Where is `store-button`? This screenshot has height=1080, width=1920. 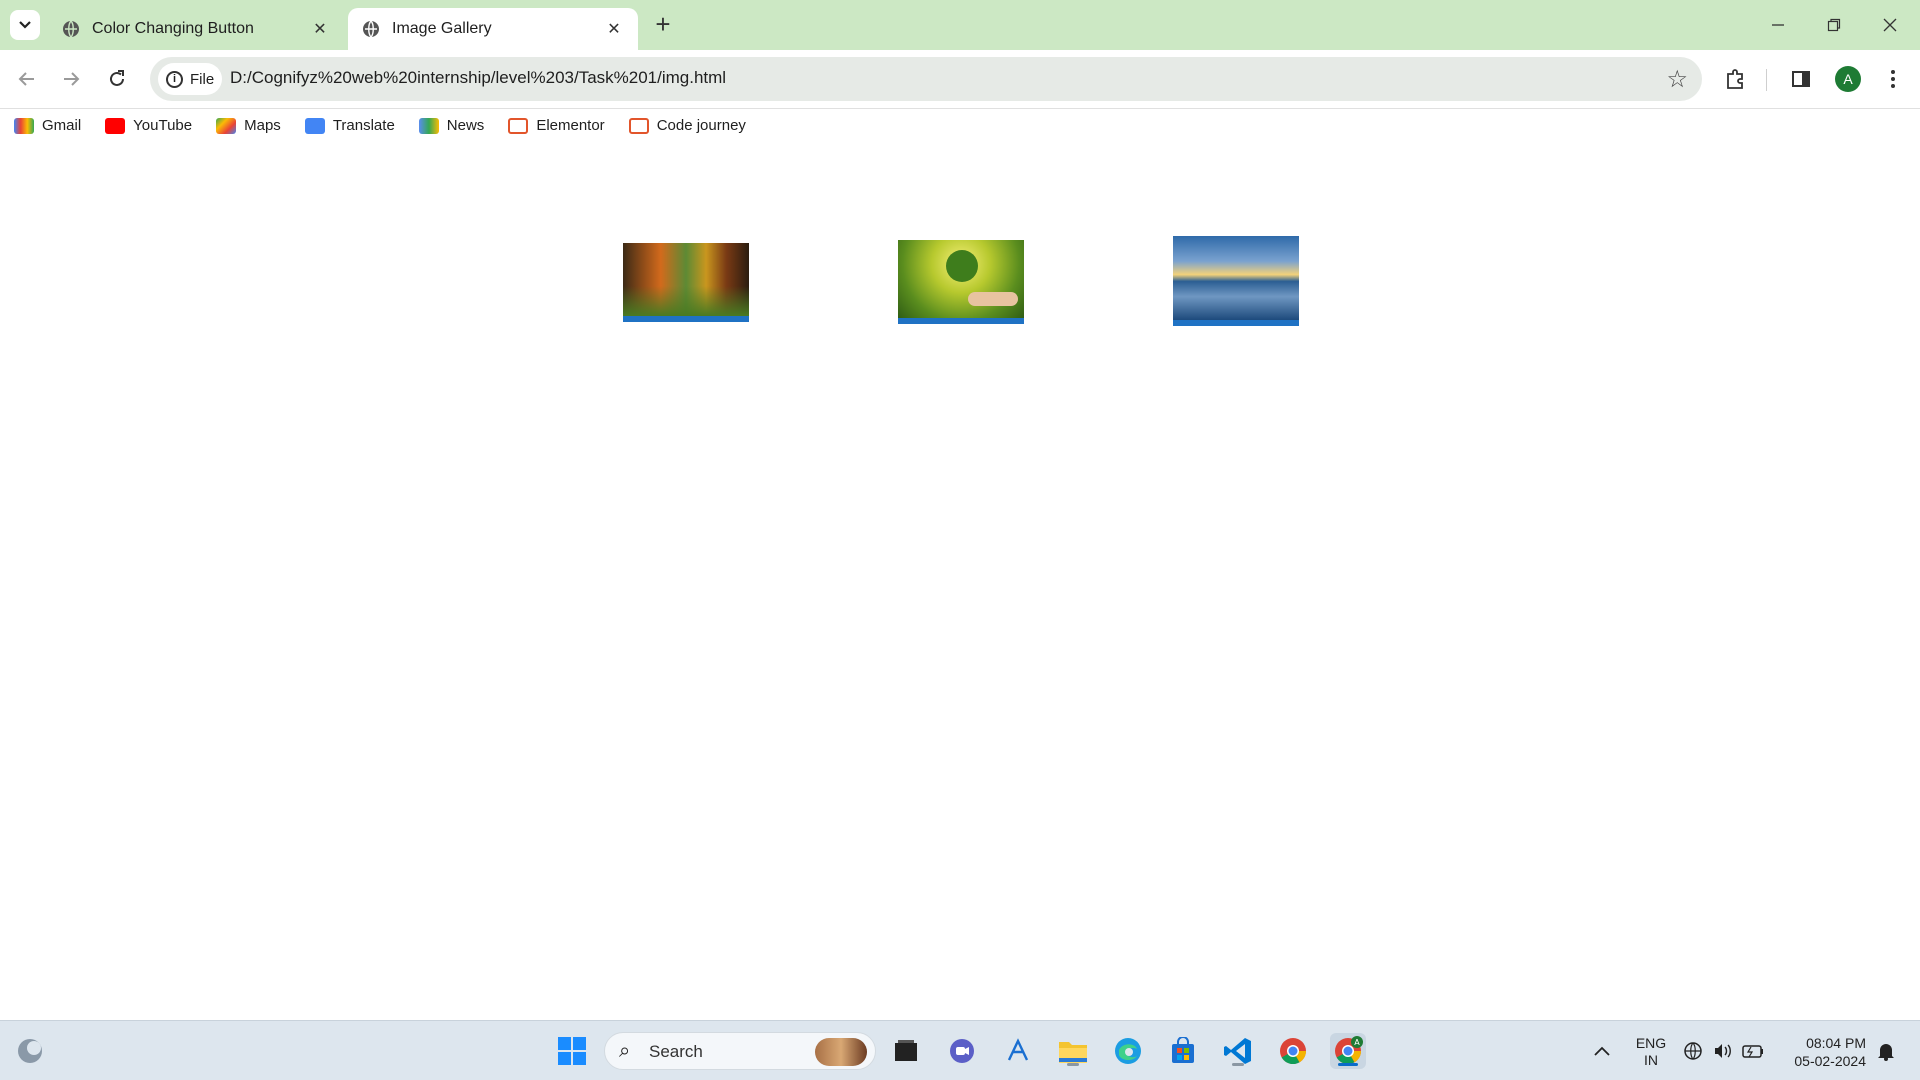
store-button is located at coordinates (1183, 1051).